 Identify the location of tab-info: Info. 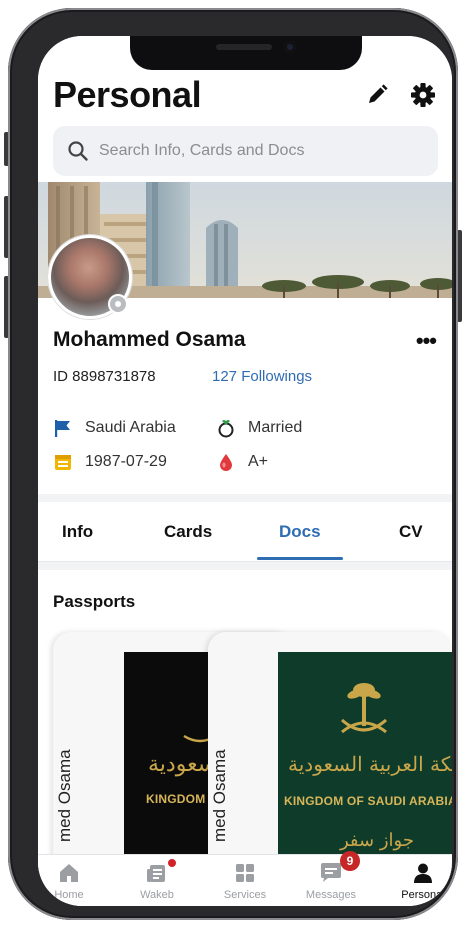
(77, 532).